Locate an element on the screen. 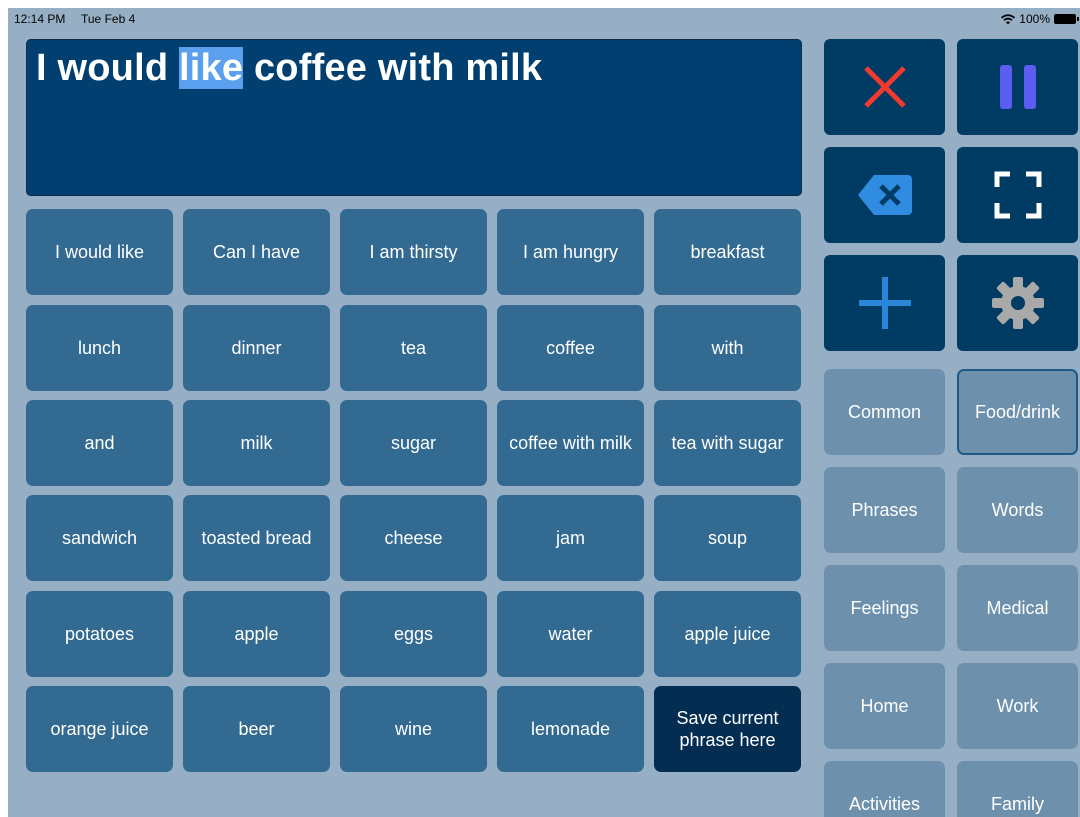  phrase-tile: breakfast is located at coordinates (727, 252).